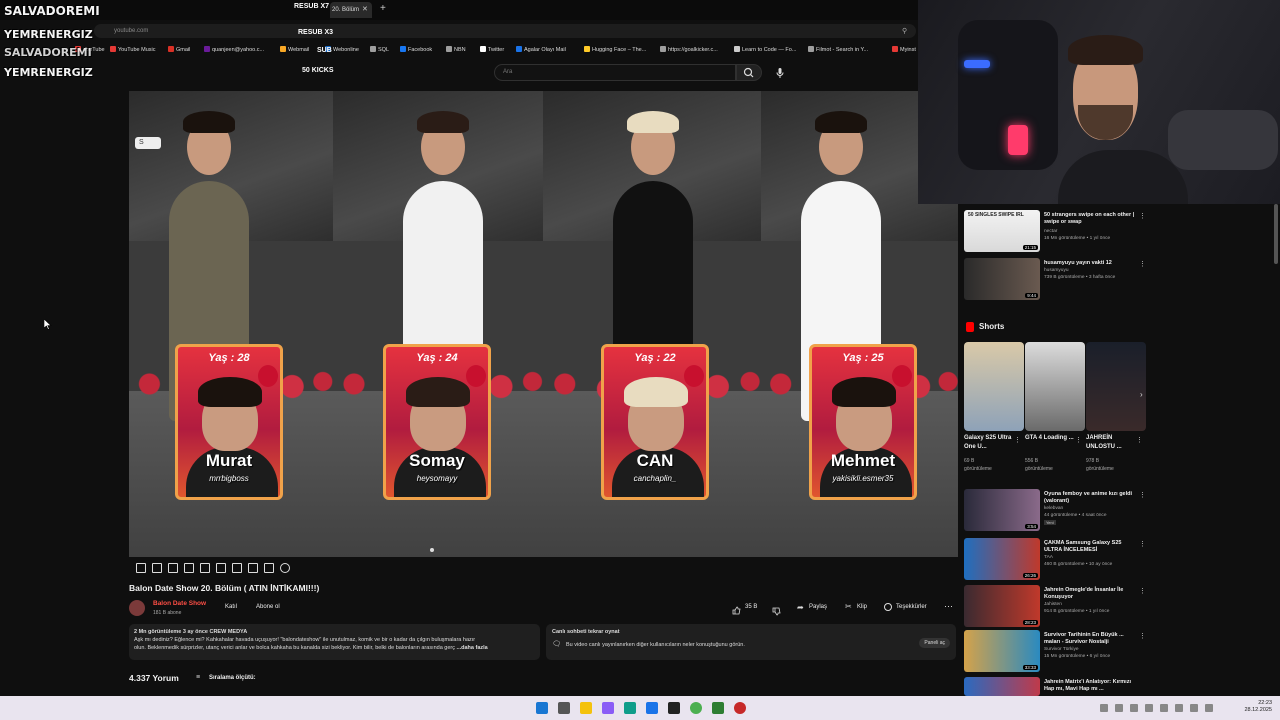  Describe the element at coordinates (492, 50) in the screenshot. I see `bookmark-item: Twitter` at that location.